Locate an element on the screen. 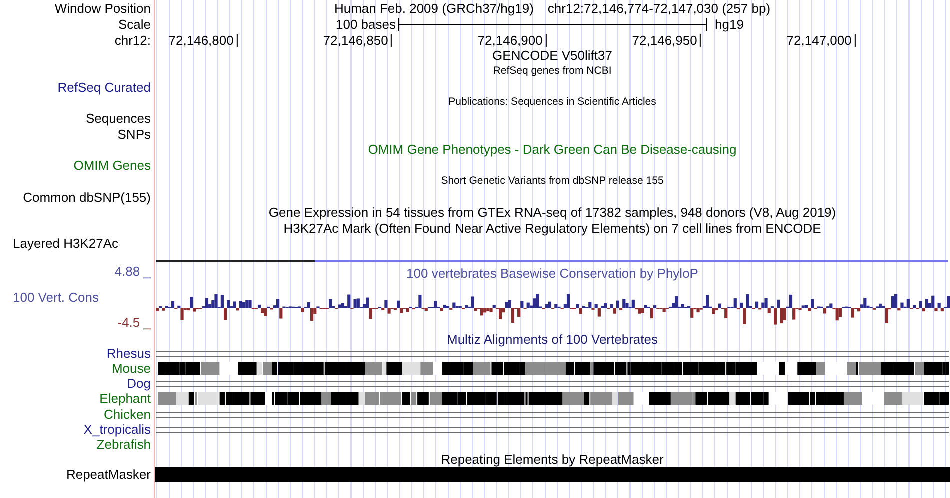  track-label: OMIM Genes is located at coordinates (112, 166).